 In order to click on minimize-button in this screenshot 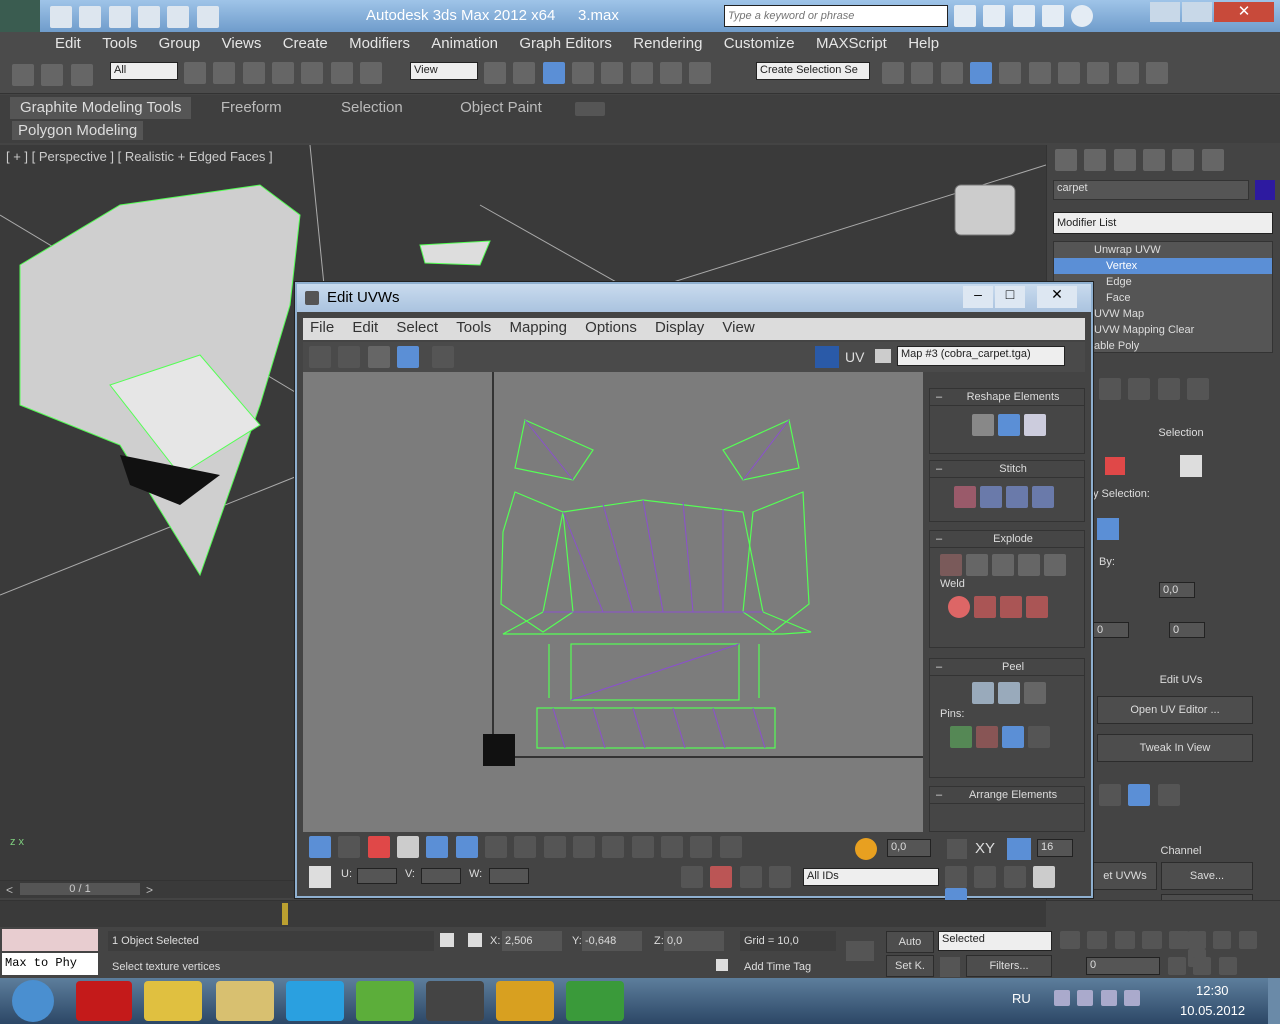, I will do `click(1165, 12)`.